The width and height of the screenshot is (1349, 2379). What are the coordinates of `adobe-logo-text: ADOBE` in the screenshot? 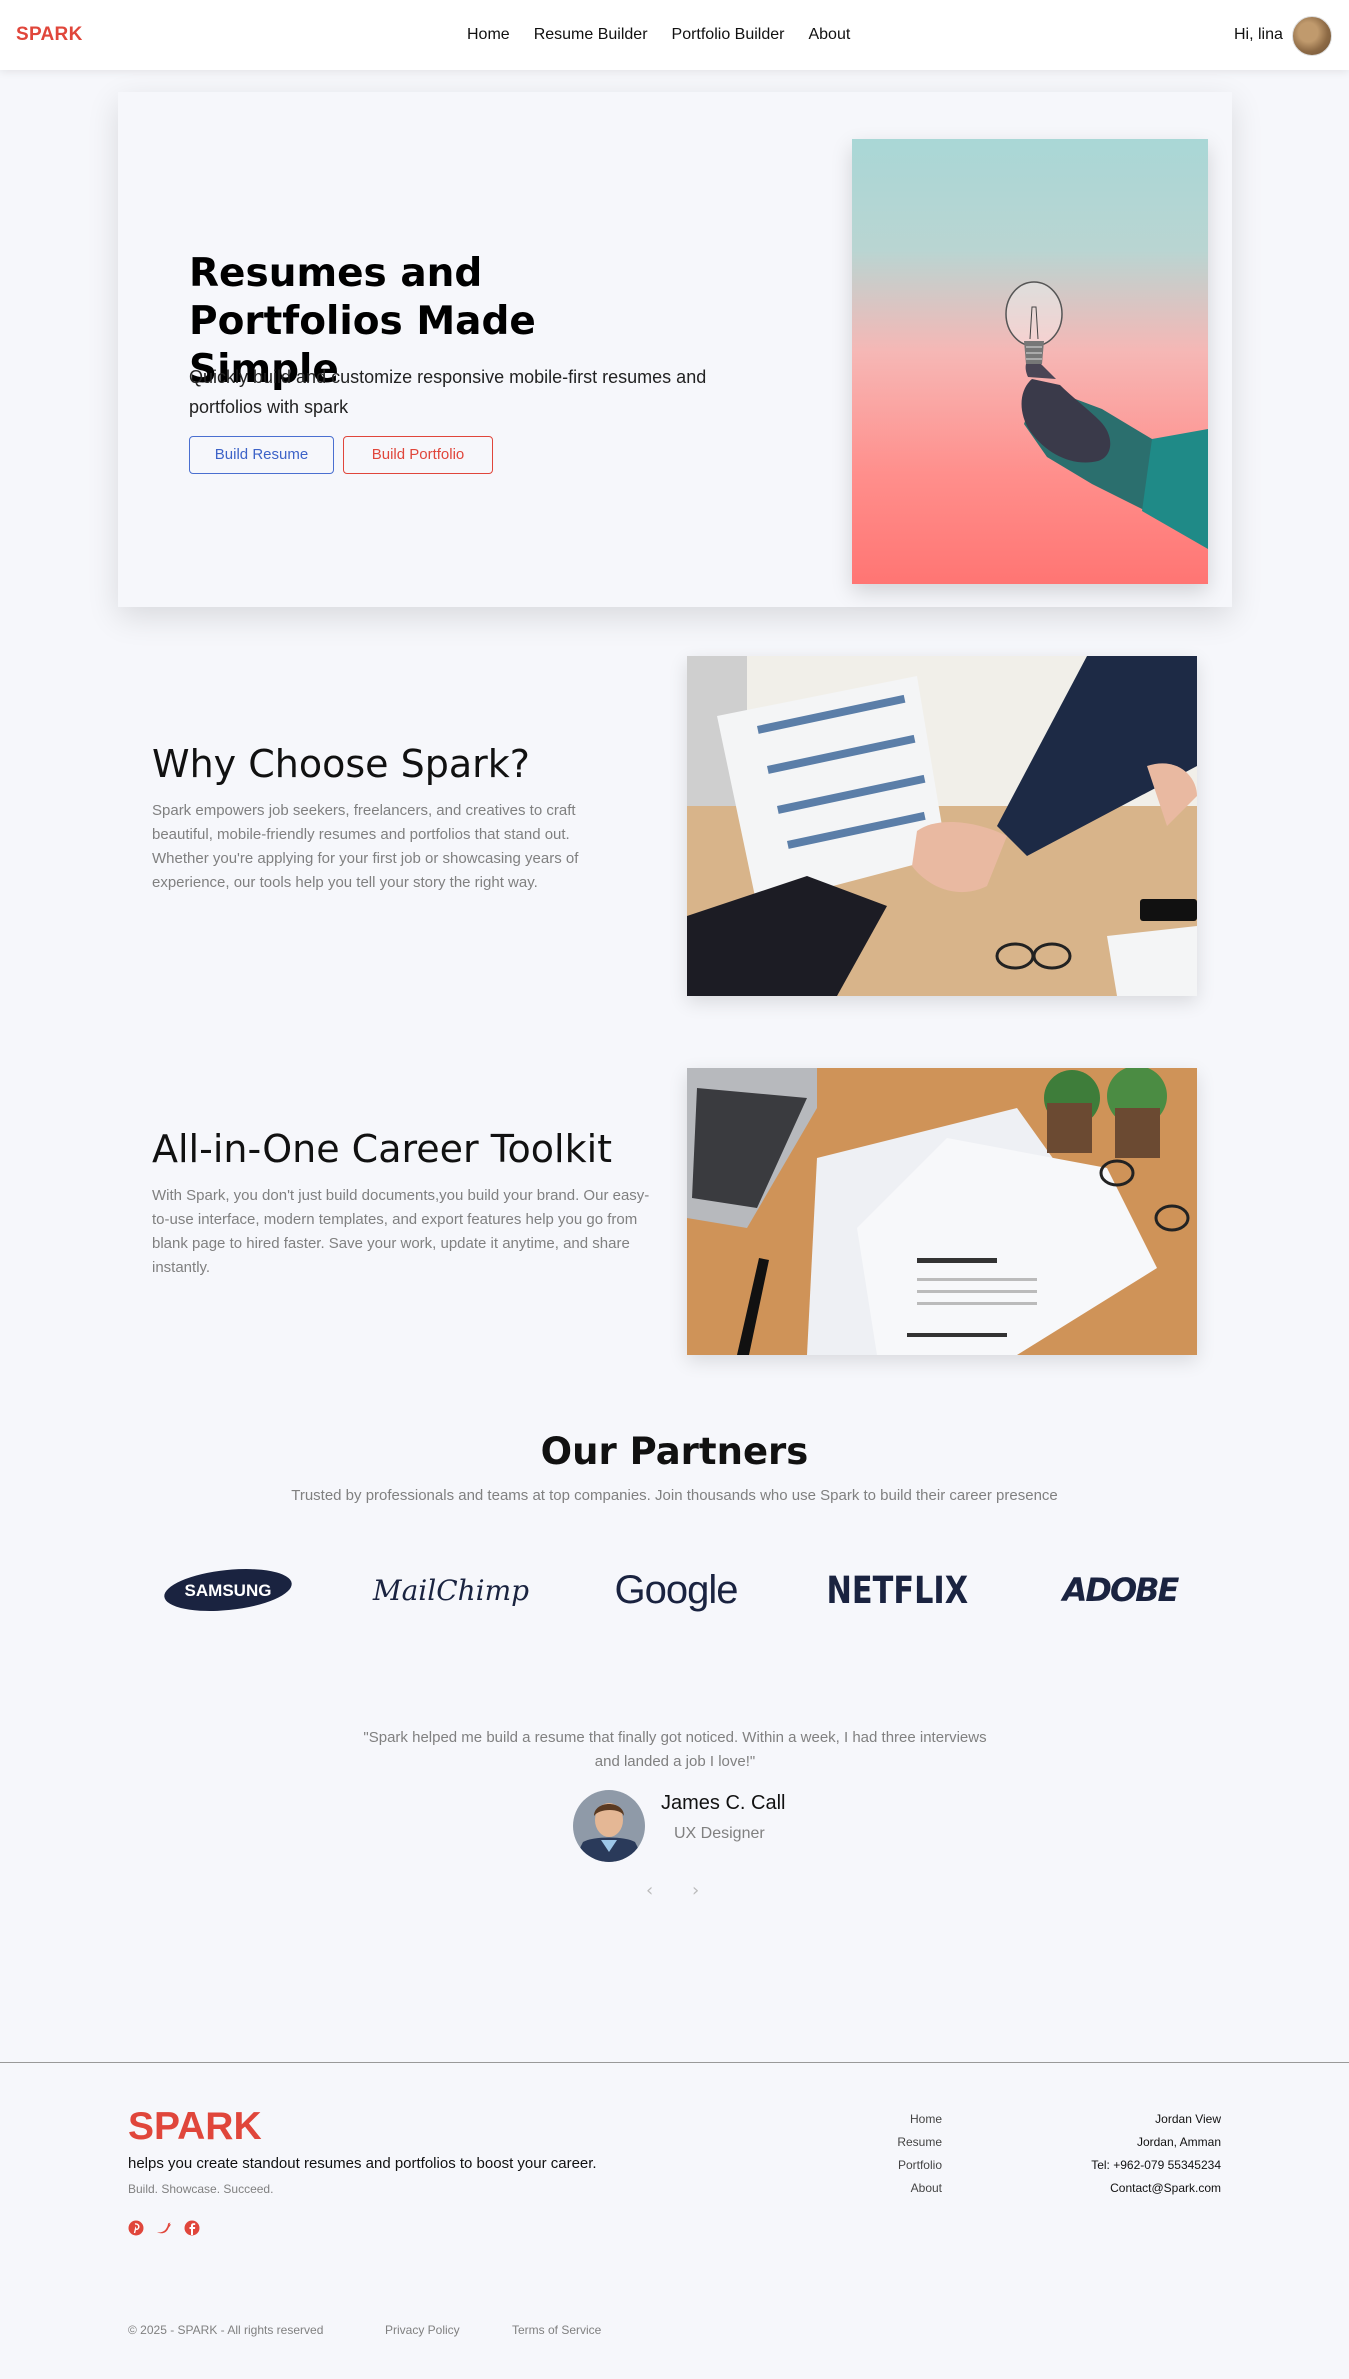 It's located at (1121, 1590).